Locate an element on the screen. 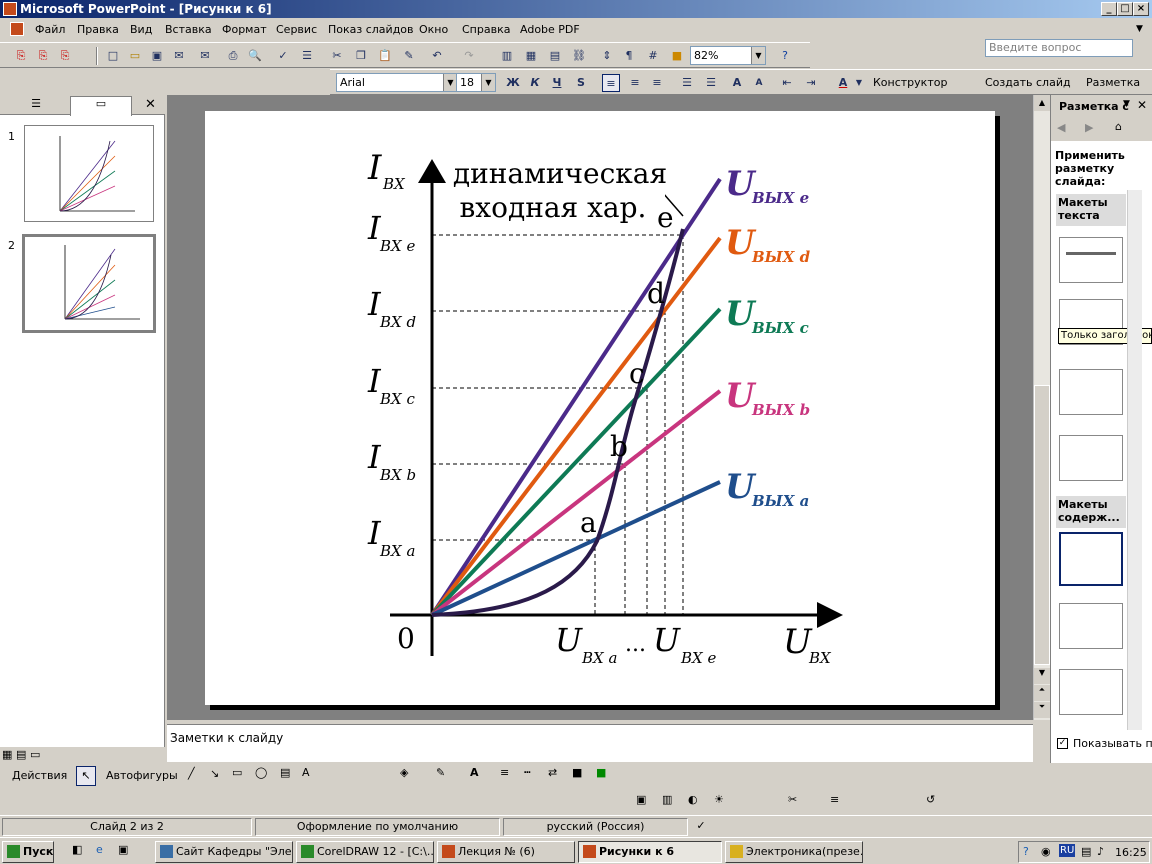 This screenshot has height=864, width=1152. zoom-combo: 82% ▼ is located at coordinates (728, 55).